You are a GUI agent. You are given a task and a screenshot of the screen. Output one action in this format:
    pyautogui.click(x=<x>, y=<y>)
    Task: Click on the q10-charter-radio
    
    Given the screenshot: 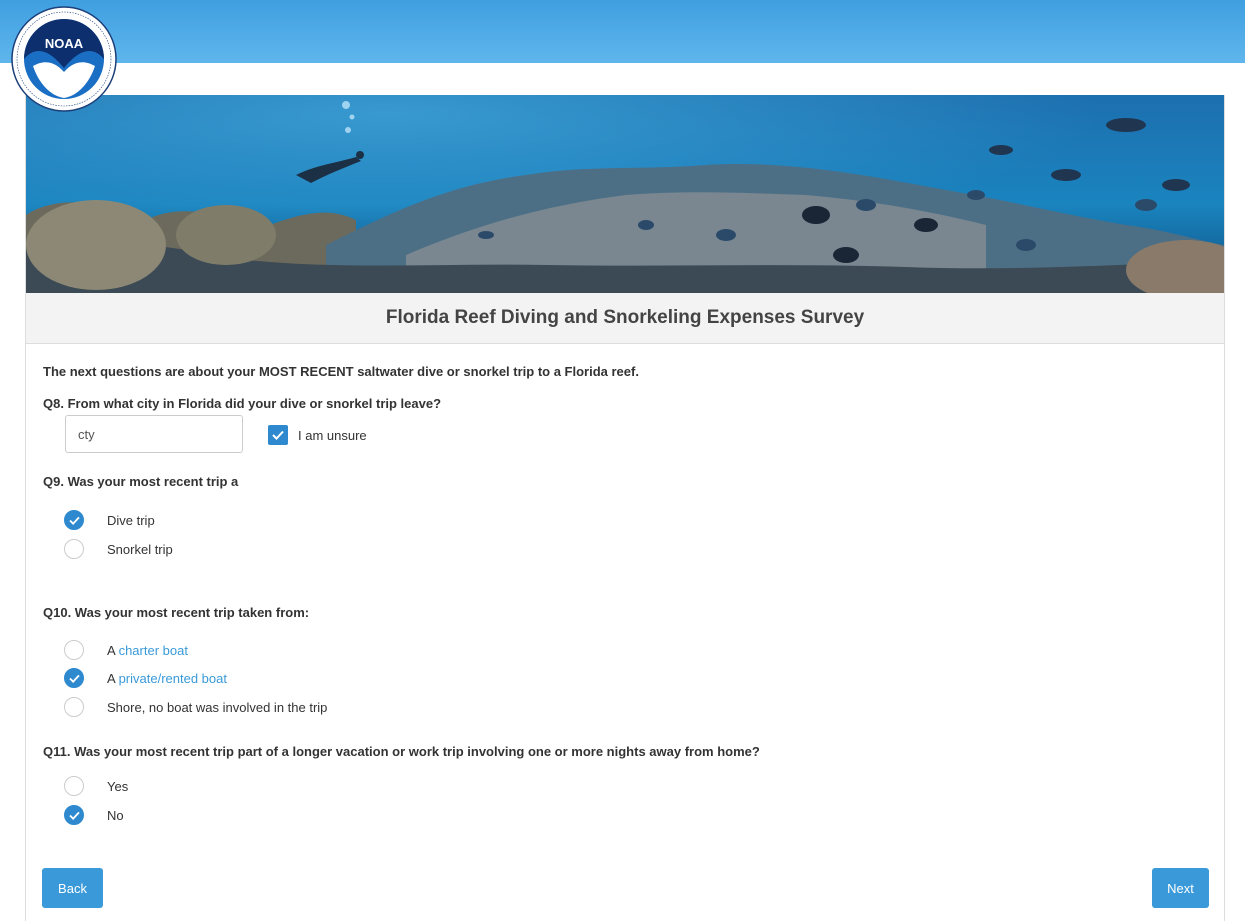 What is the action you would take?
    pyautogui.click(x=74, y=650)
    